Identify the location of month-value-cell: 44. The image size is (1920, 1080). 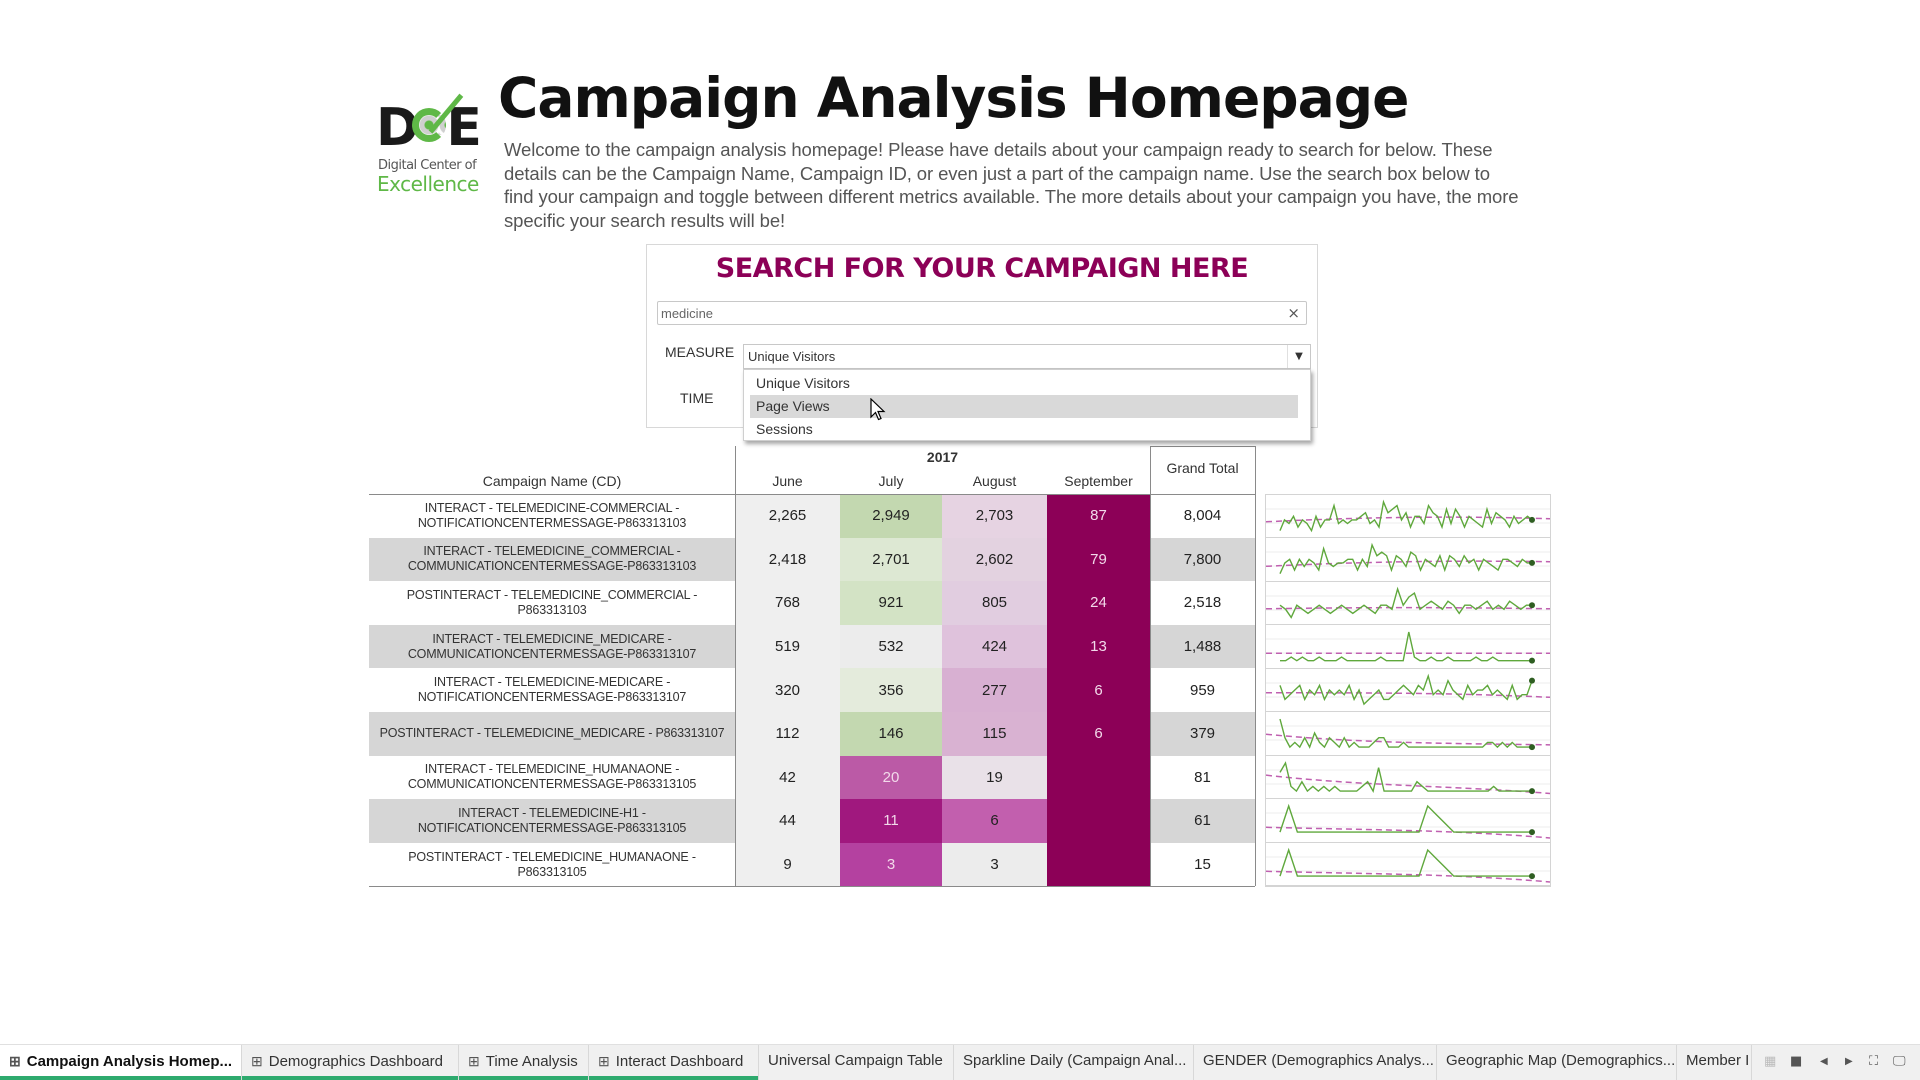
(787, 821).